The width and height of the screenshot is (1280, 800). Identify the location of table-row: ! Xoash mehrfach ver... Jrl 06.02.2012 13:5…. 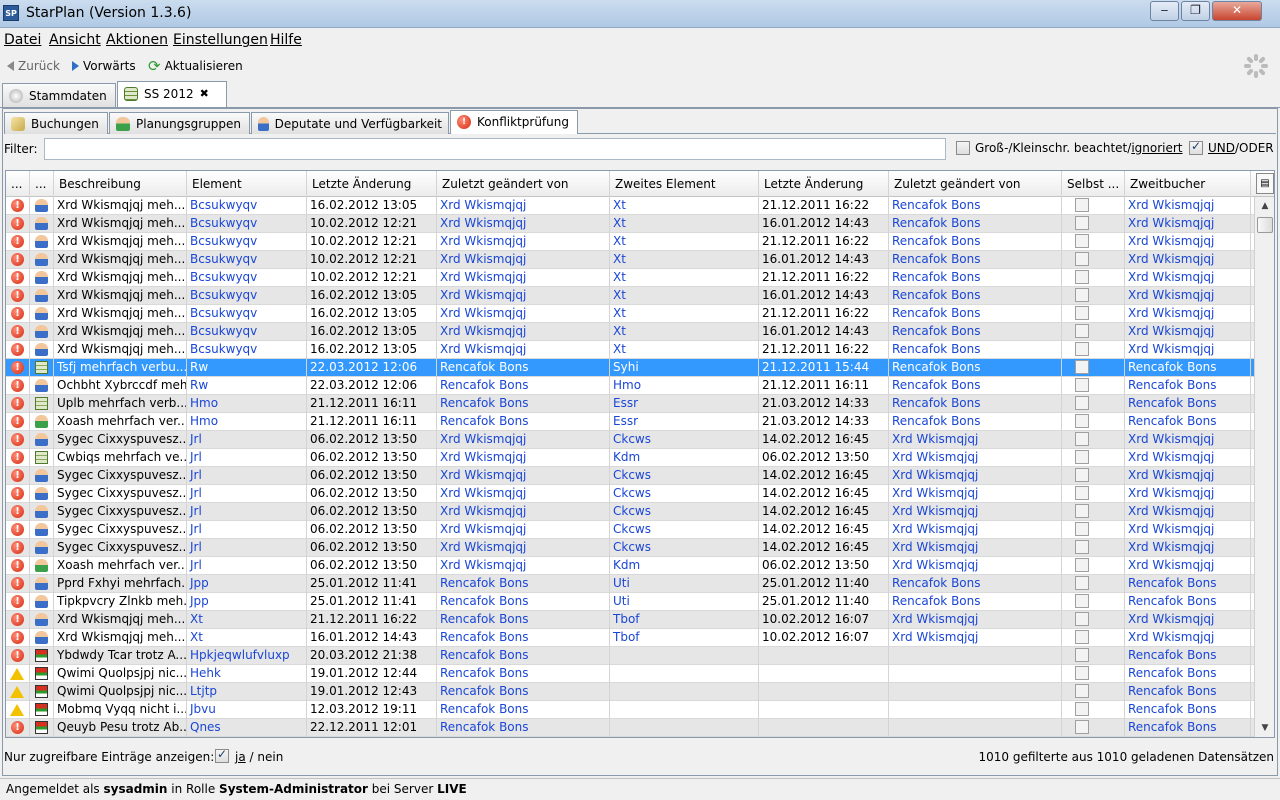
(630, 566).